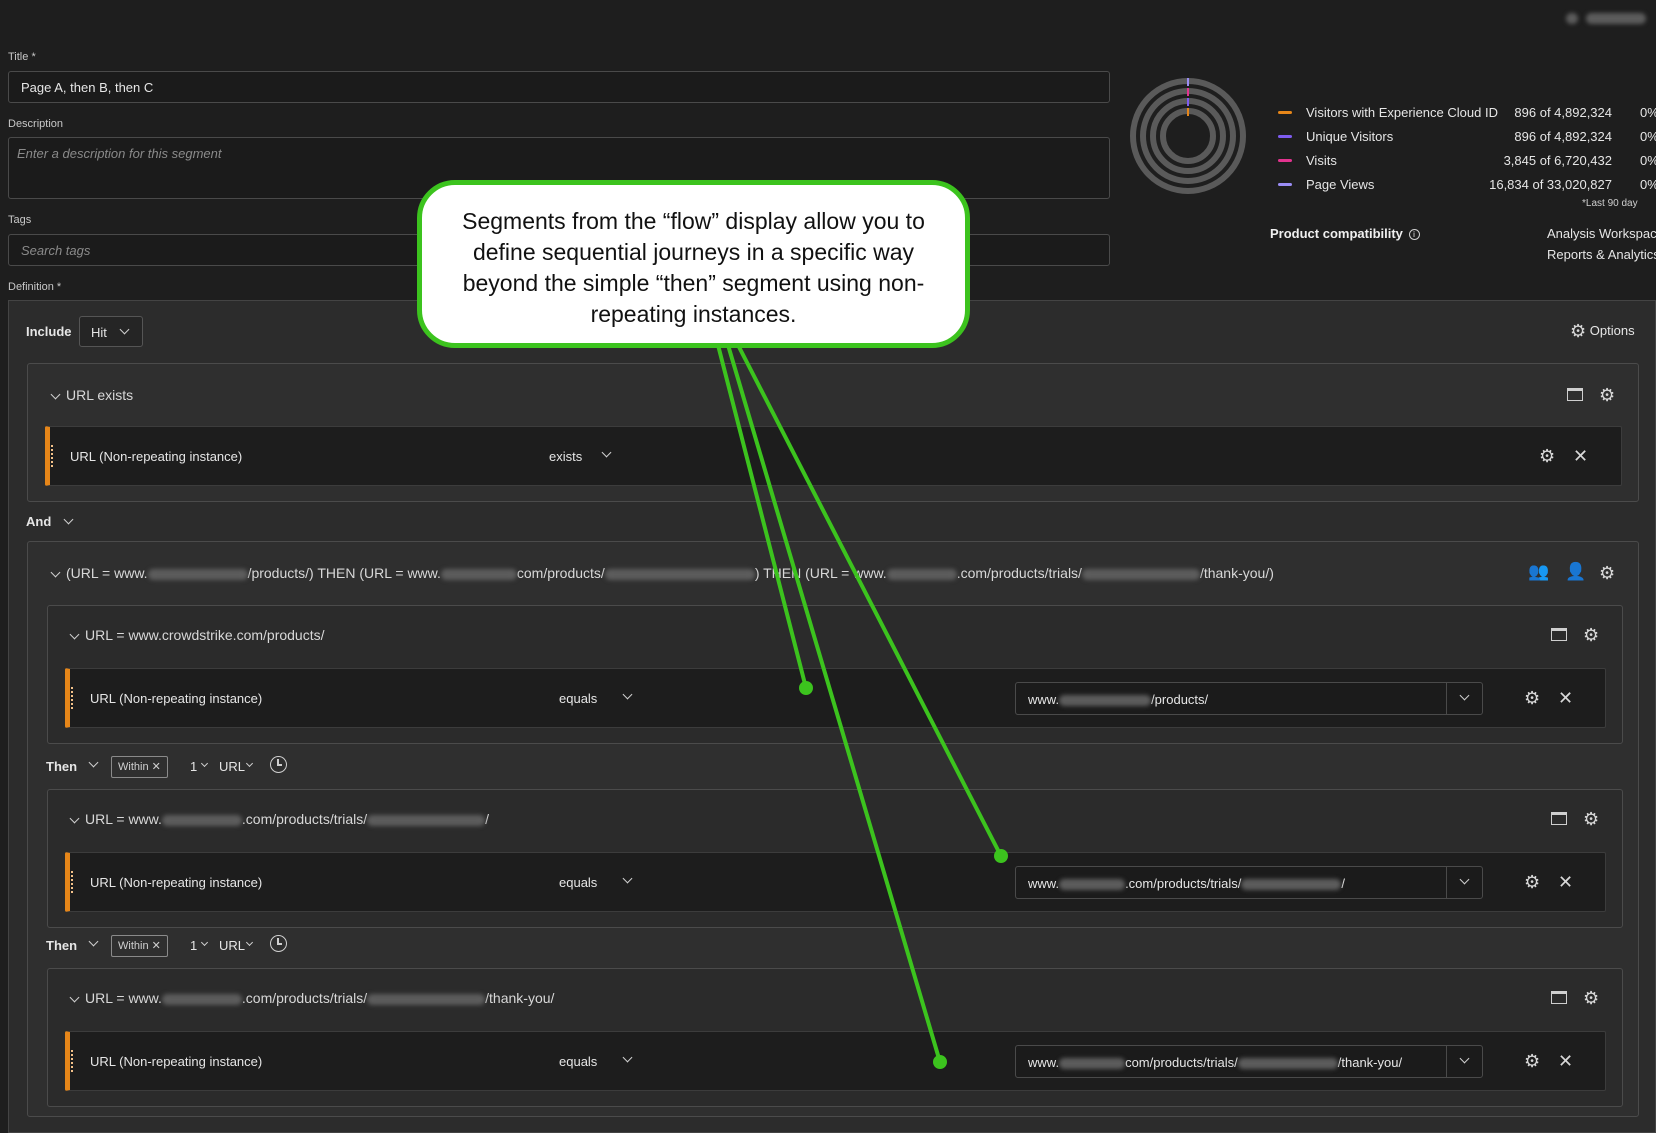  I want to click on and-operator-dropdown: And, so click(50, 521).